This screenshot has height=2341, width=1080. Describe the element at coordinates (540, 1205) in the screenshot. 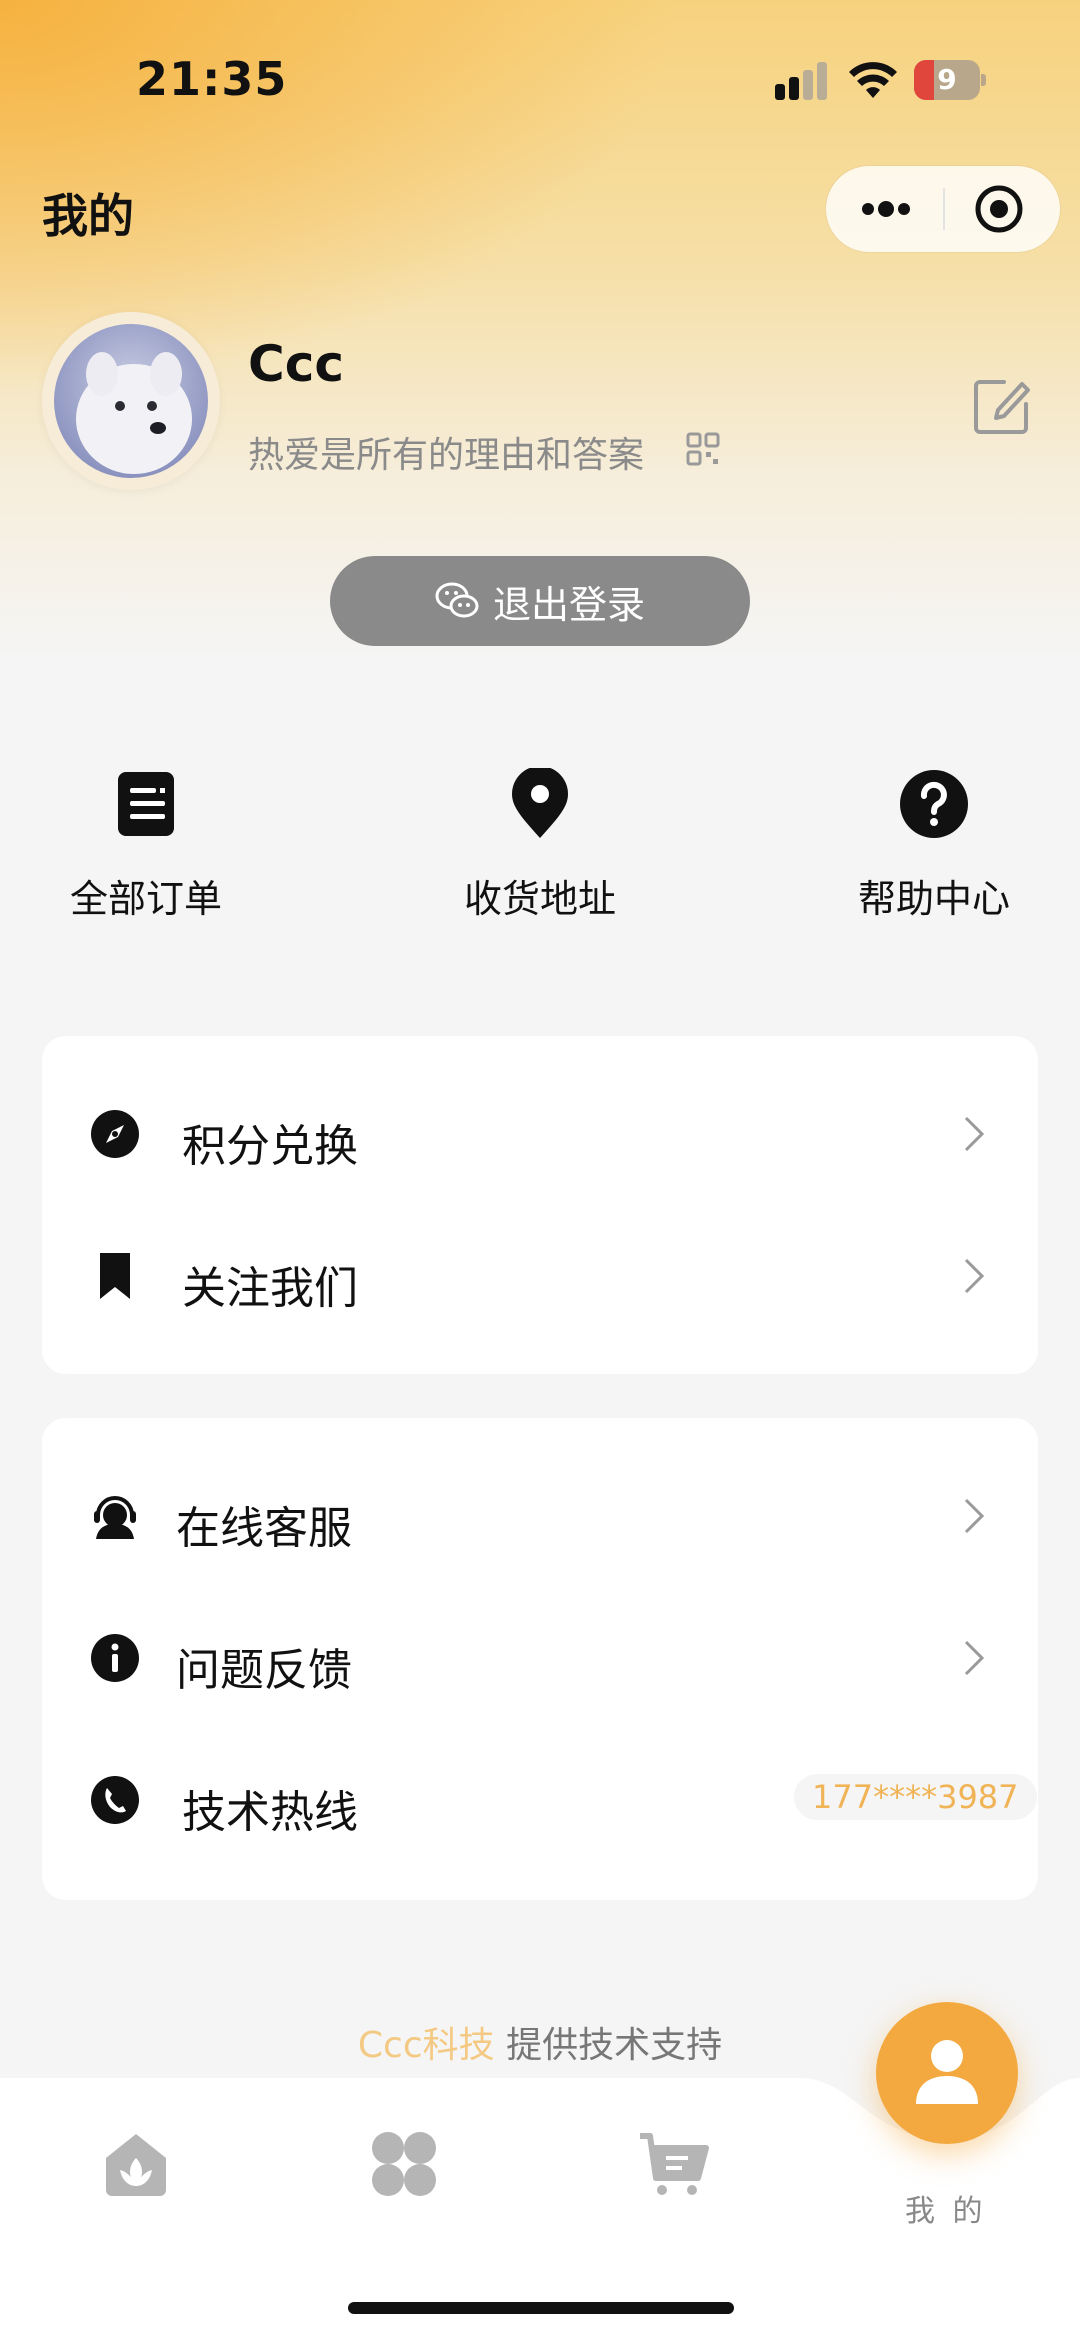

I see `menu-card-1: 积分兑换 关注我们` at that location.